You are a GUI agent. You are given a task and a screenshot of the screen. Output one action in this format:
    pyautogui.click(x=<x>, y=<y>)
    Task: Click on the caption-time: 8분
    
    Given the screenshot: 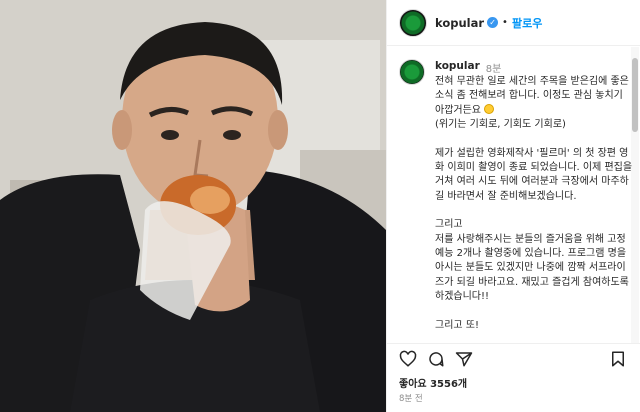 What is the action you would take?
    pyautogui.click(x=493, y=69)
    